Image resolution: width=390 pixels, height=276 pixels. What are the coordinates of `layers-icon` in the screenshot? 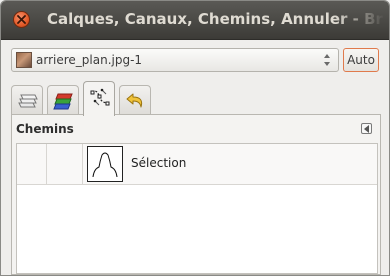 It's located at (28, 101).